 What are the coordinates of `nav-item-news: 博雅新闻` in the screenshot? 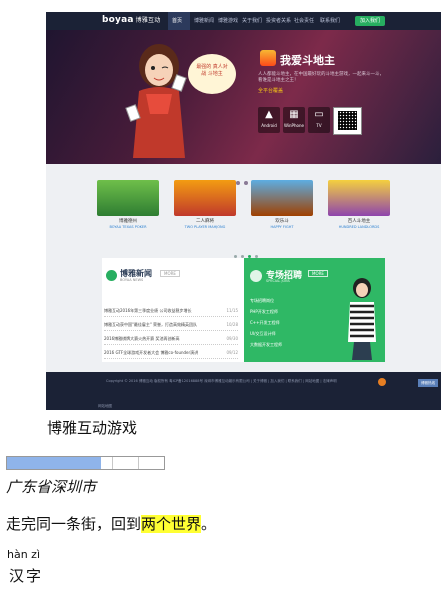 It's located at (204, 20).